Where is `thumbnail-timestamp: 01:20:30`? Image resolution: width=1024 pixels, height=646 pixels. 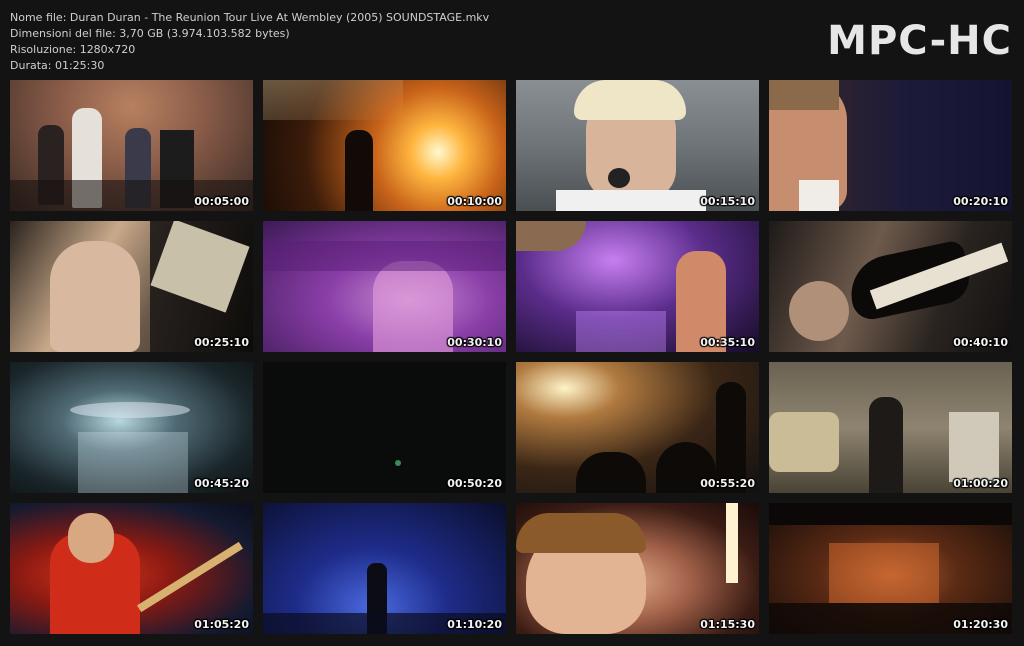 thumbnail-timestamp: 01:20:30 is located at coordinates (980, 624).